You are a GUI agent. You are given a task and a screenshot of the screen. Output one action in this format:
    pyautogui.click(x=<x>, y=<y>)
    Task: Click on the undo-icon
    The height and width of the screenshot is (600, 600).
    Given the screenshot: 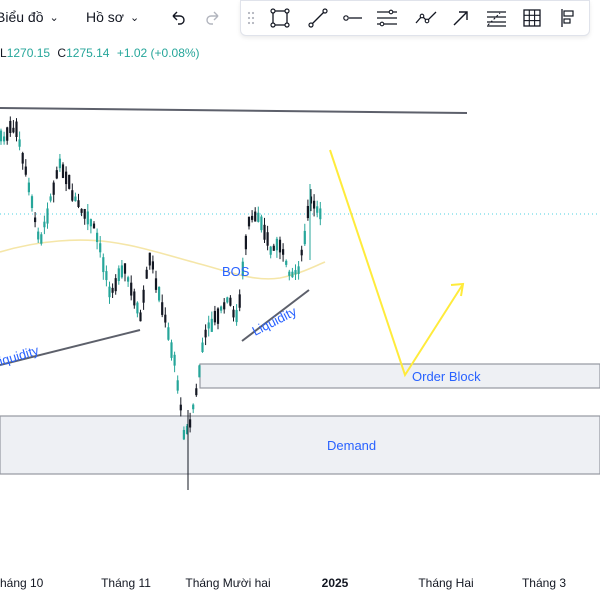 What is the action you would take?
    pyautogui.click(x=178, y=18)
    